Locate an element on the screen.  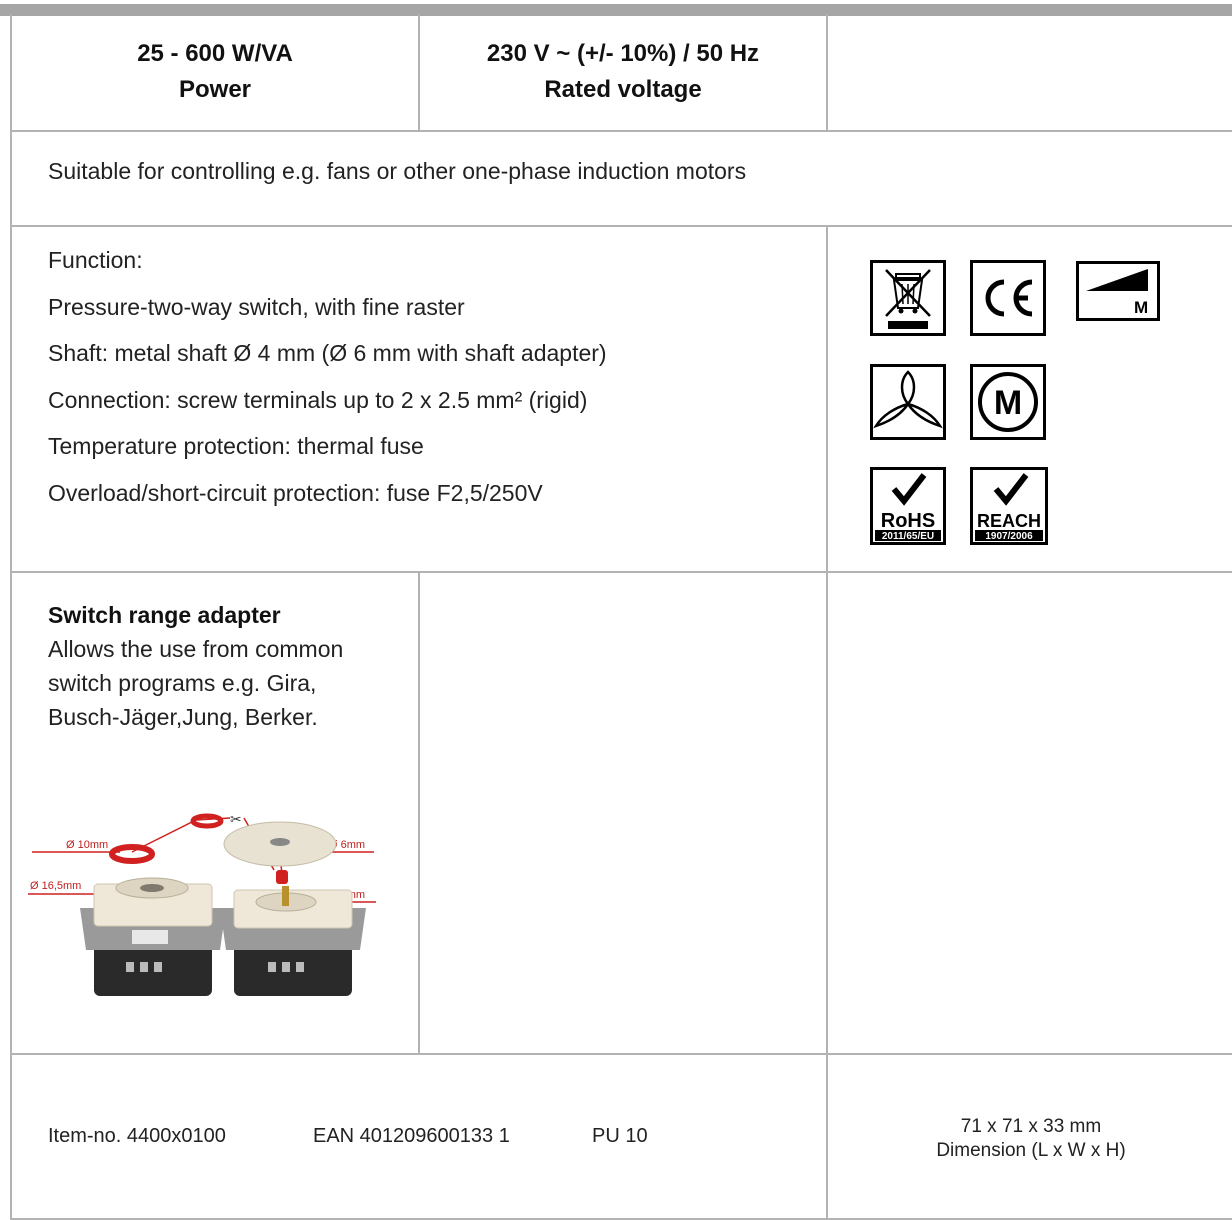
weee-crossed-bin-icon is located at coordinates (908, 298).